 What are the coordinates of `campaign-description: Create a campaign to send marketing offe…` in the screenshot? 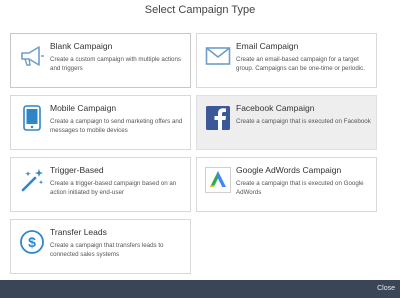 It's located at (116, 126).